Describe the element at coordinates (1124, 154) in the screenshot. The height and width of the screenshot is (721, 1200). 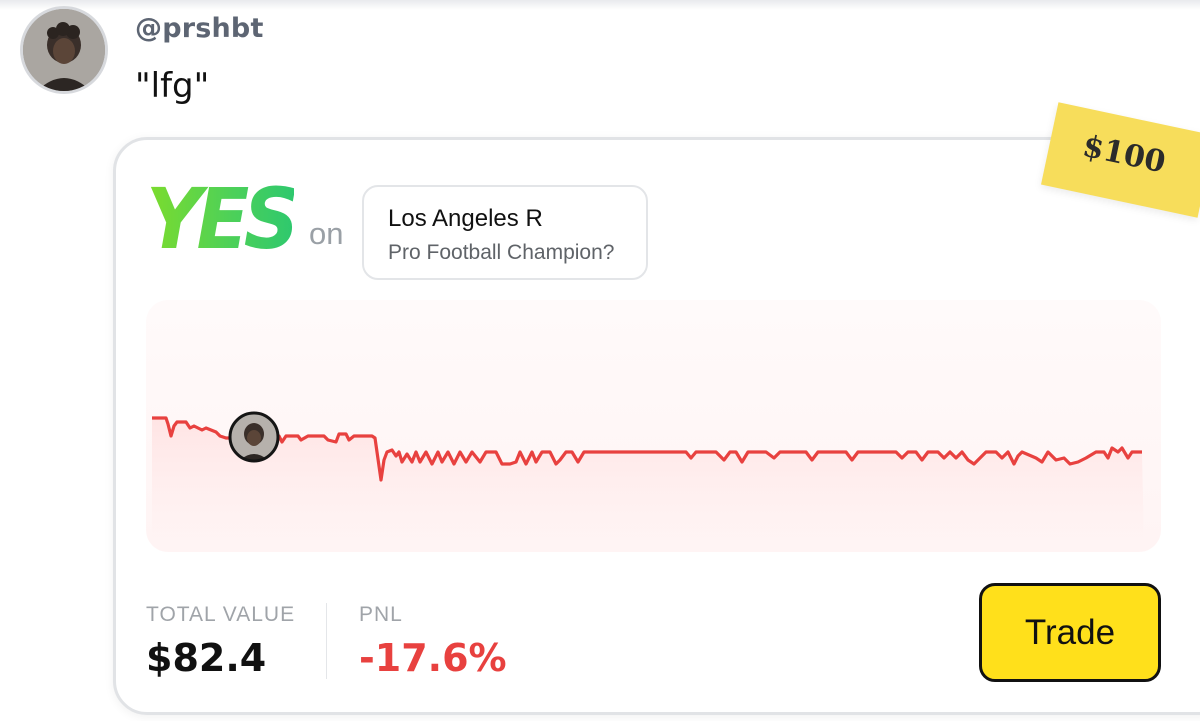
I see `stake-tag-text: $100` at that location.